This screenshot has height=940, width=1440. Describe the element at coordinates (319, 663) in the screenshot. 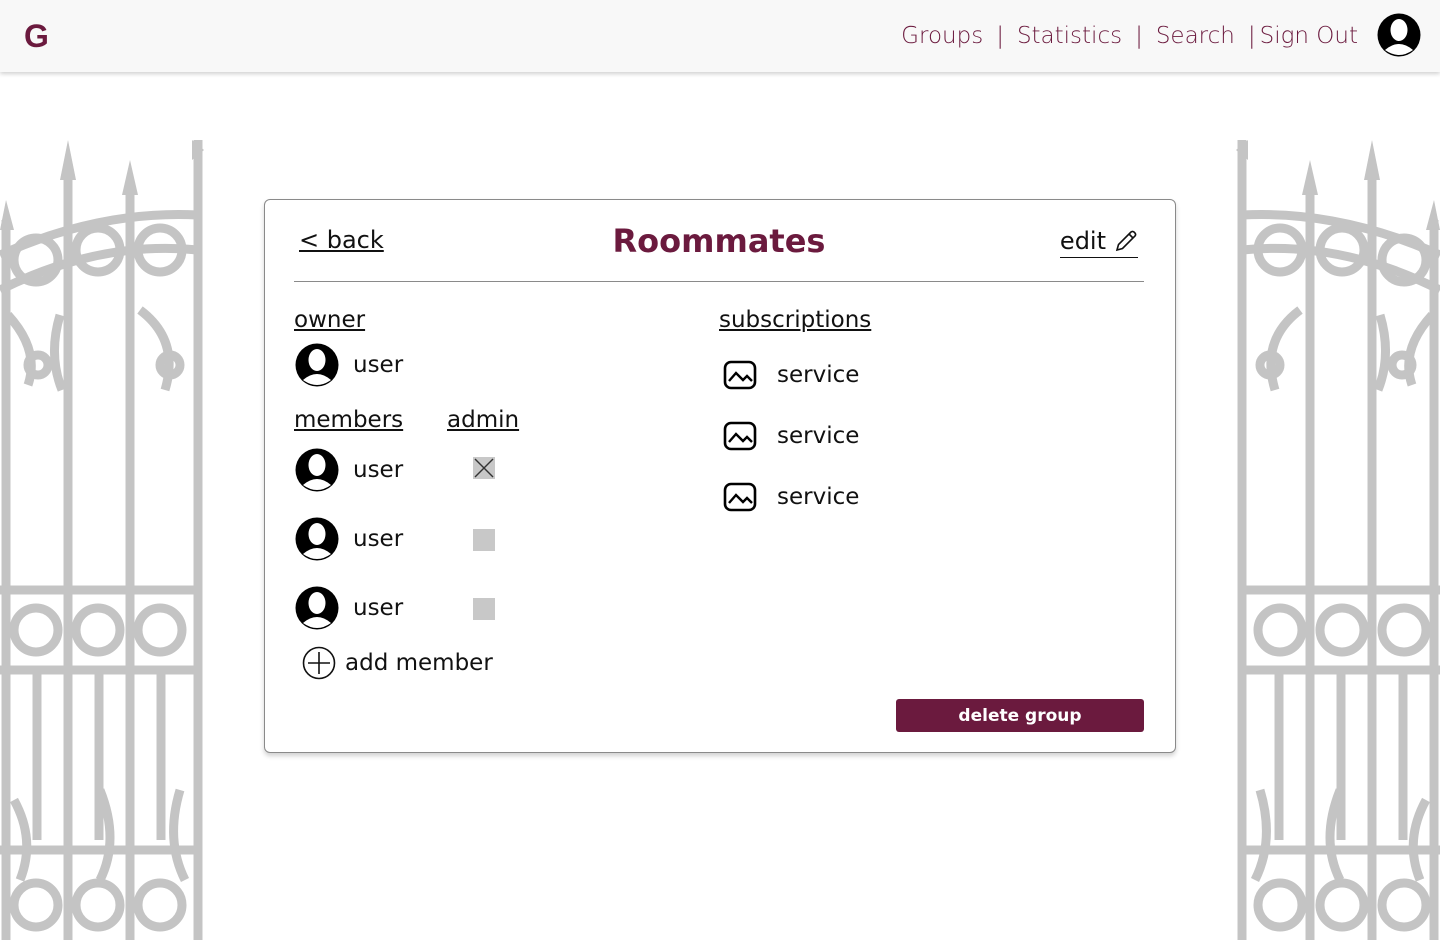

I see `plus-circle-icon` at that location.